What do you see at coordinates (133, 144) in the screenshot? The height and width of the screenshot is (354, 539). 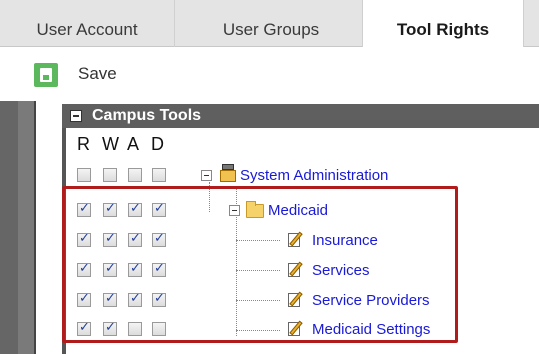 I see `column-add: A` at bounding box center [133, 144].